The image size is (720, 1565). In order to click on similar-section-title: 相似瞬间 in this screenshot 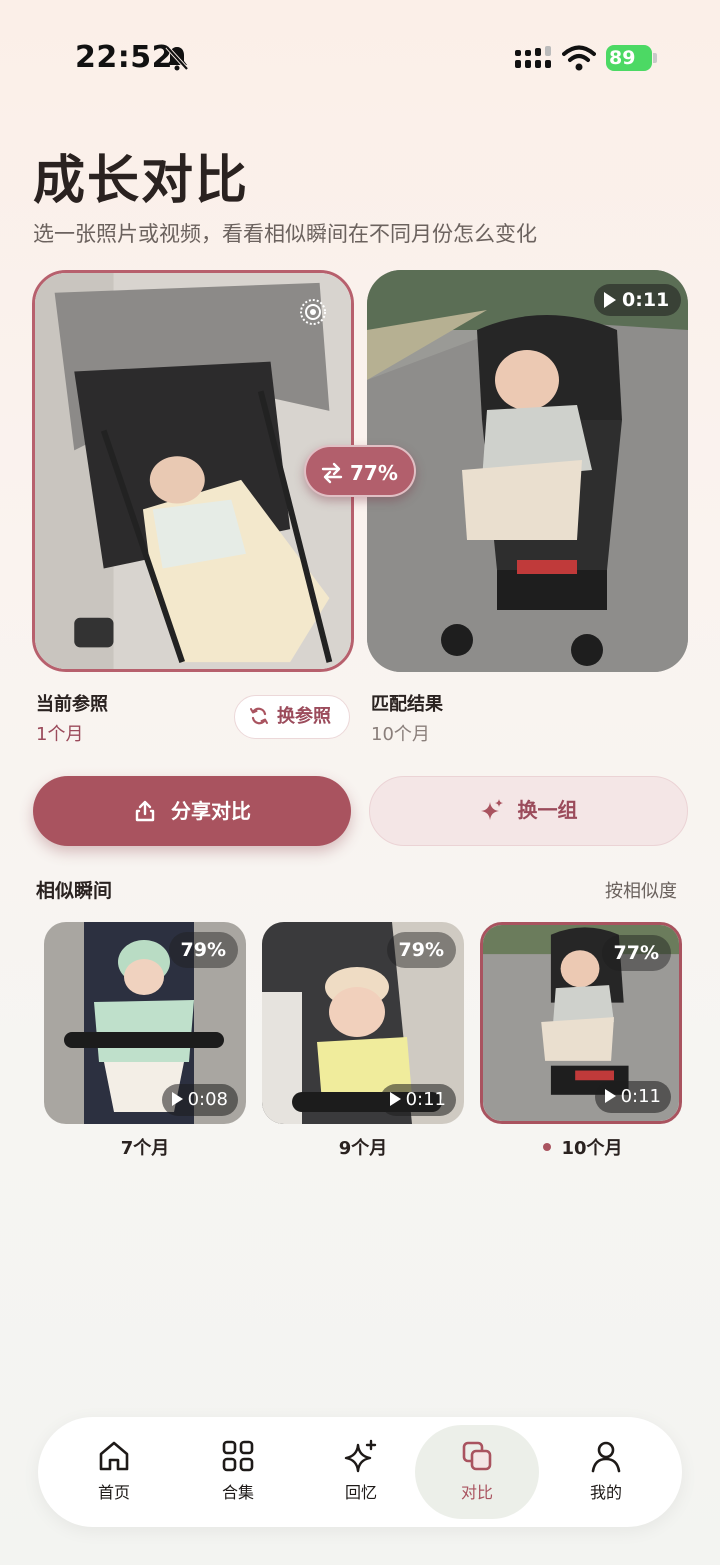, I will do `click(74, 891)`.